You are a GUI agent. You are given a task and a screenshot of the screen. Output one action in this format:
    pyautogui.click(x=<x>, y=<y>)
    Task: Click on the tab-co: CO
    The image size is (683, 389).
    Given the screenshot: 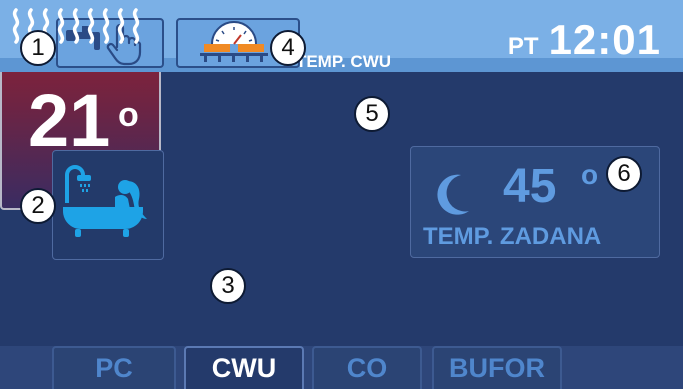 What is the action you would take?
    pyautogui.click(x=367, y=367)
    